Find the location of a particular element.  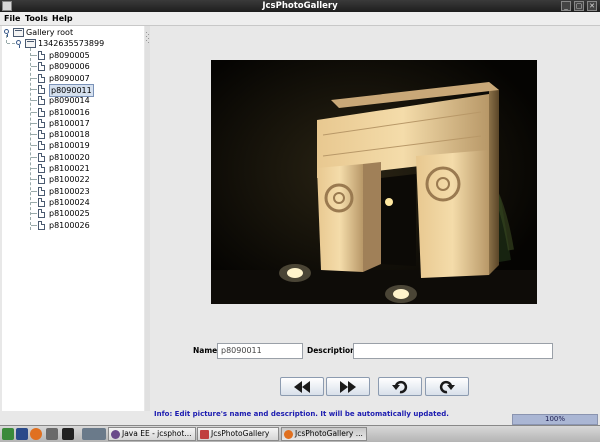

window-title: JcsPhotoGallery is located at coordinates (300, 6).